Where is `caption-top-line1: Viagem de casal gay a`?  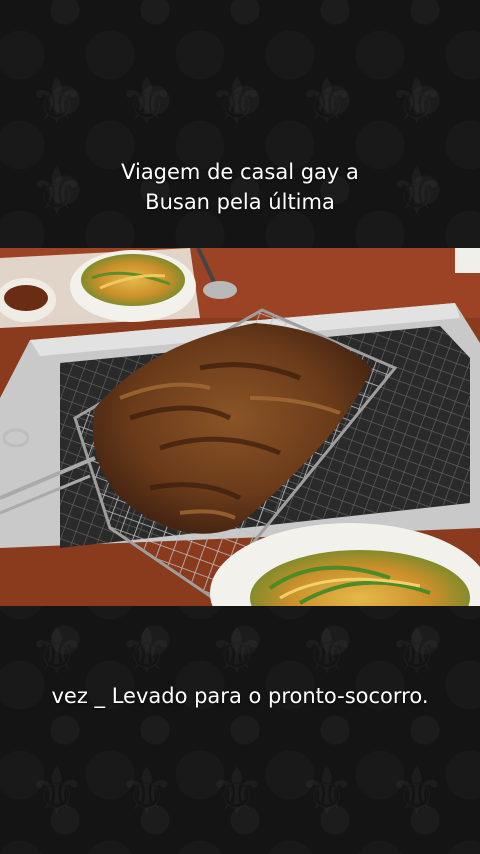
caption-top-line1: Viagem de casal gay a is located at coordinates (240, 172).